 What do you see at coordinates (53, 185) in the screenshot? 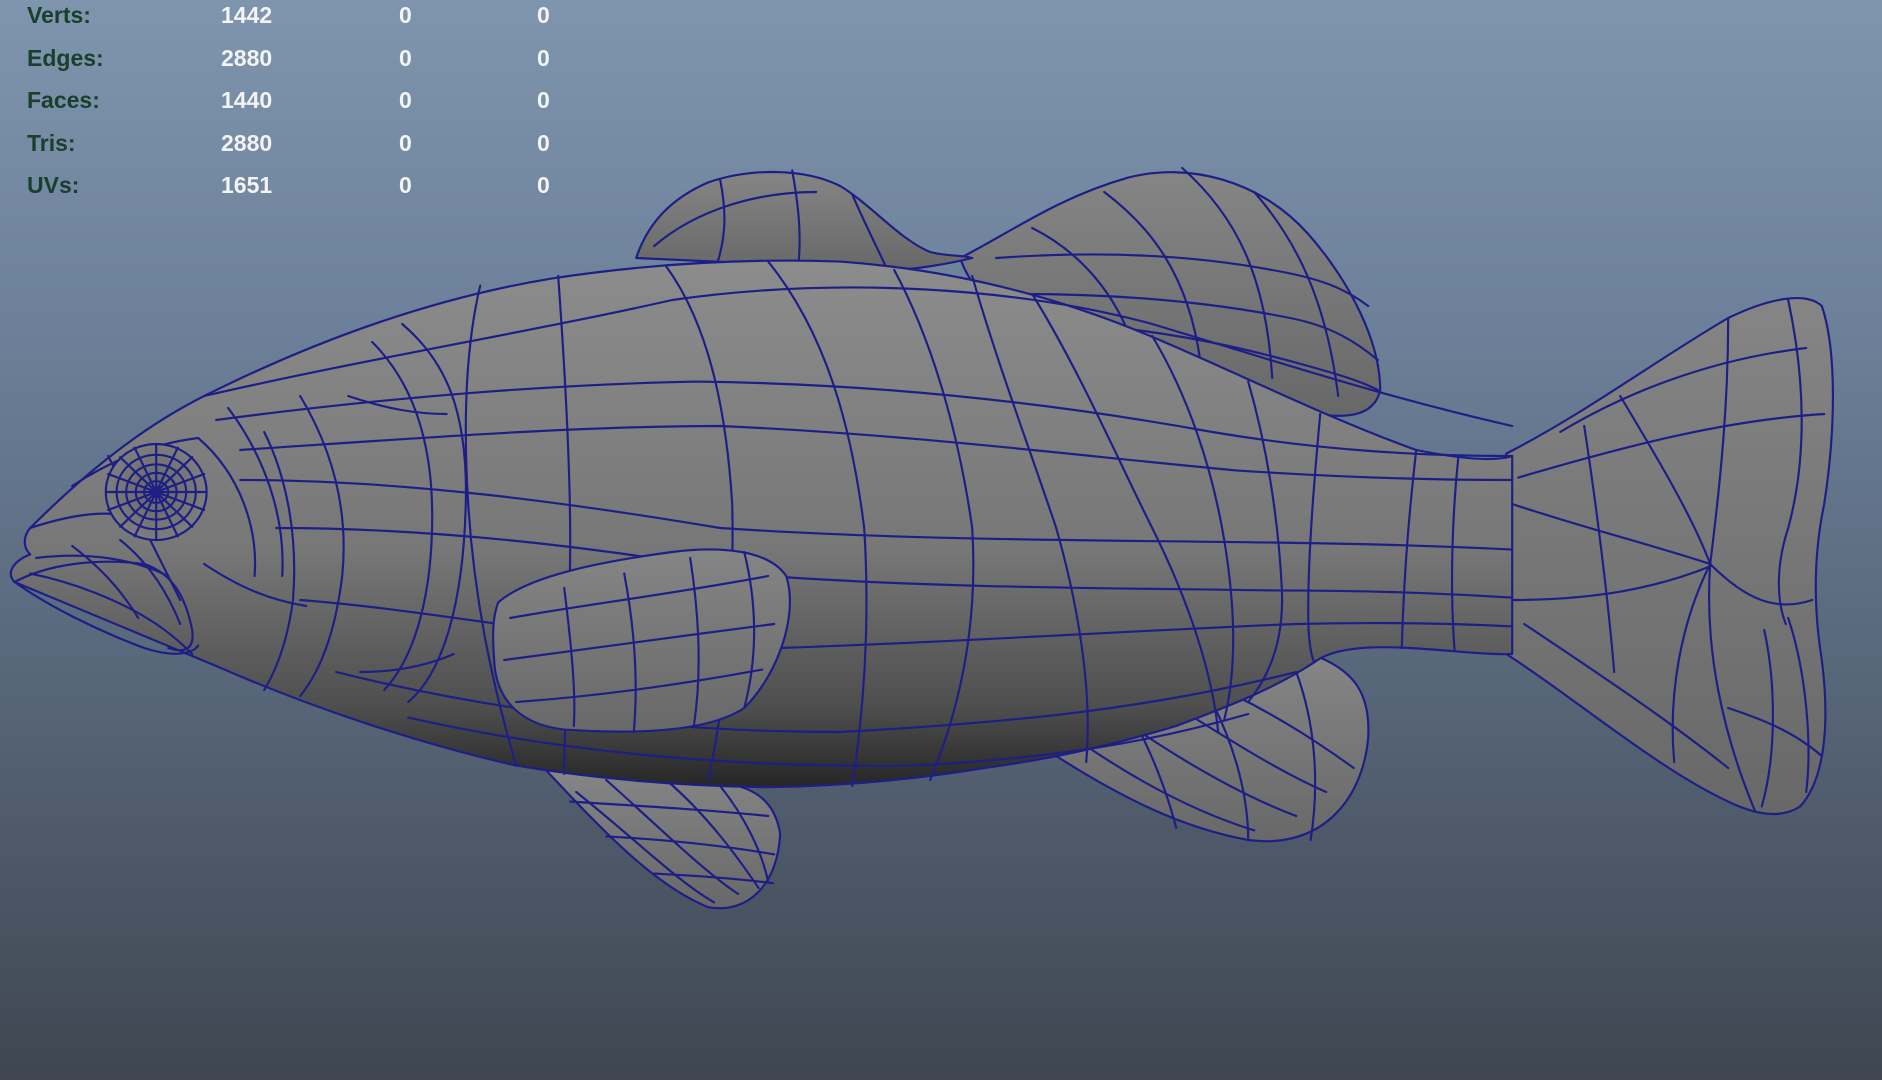
I see `hud-label: UVs:` at bounding box center [53, 185].